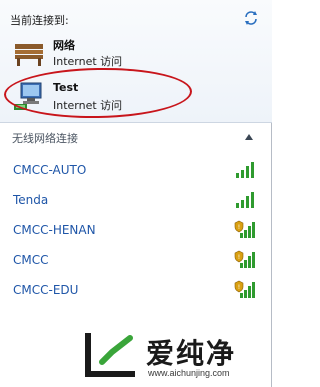 This screenshot has width=320, height=387. I want to click on wifi-network-item: Tenda, so click(136, 200).